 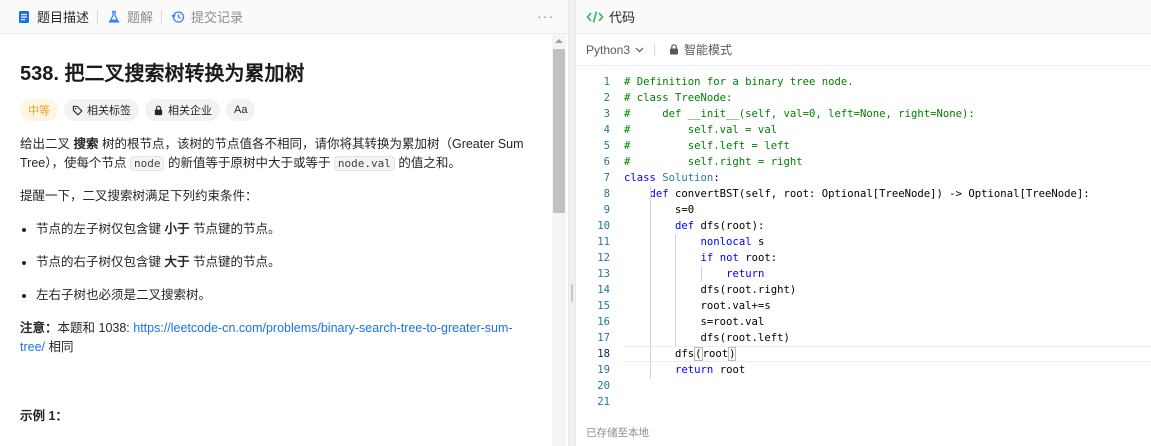 I want to click on code-line: 13 return, so click(x=863, y=274).